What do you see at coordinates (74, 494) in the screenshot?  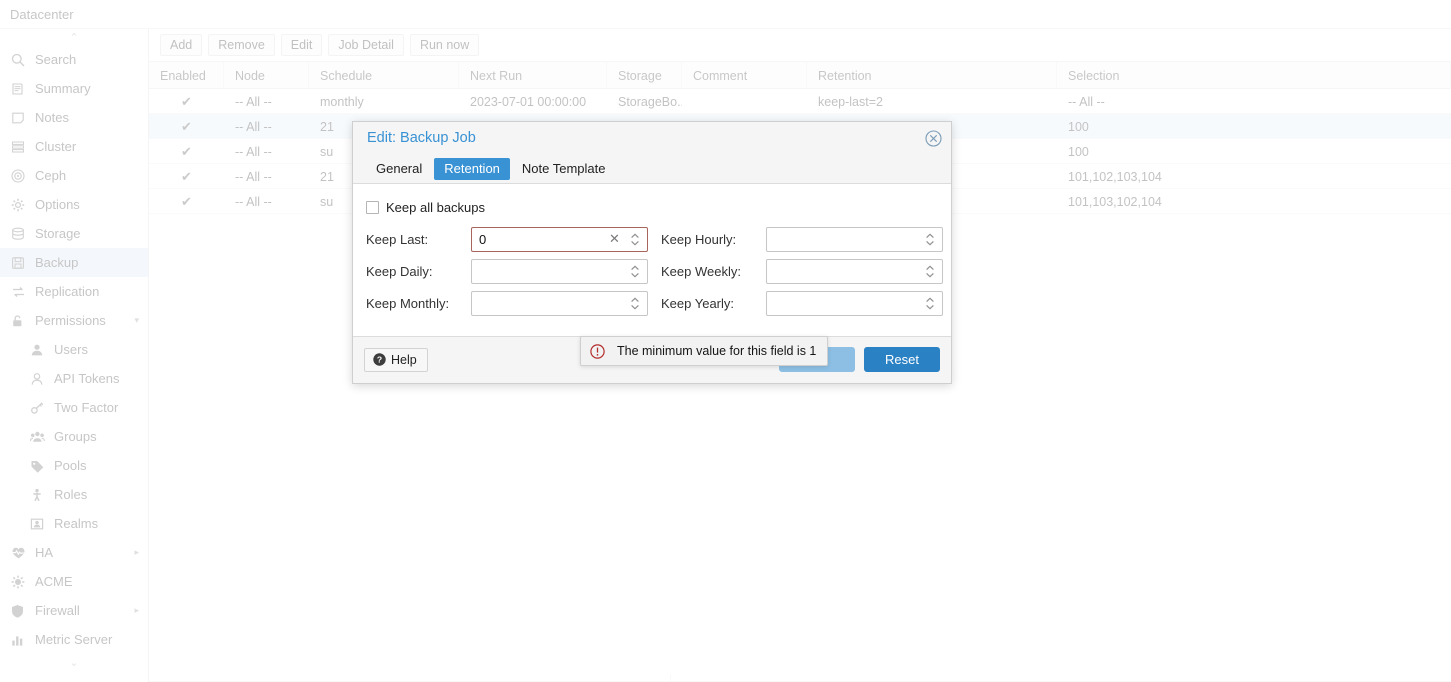 I see `sidebar-item-roles: Roles` at bounding box center [74, 494].